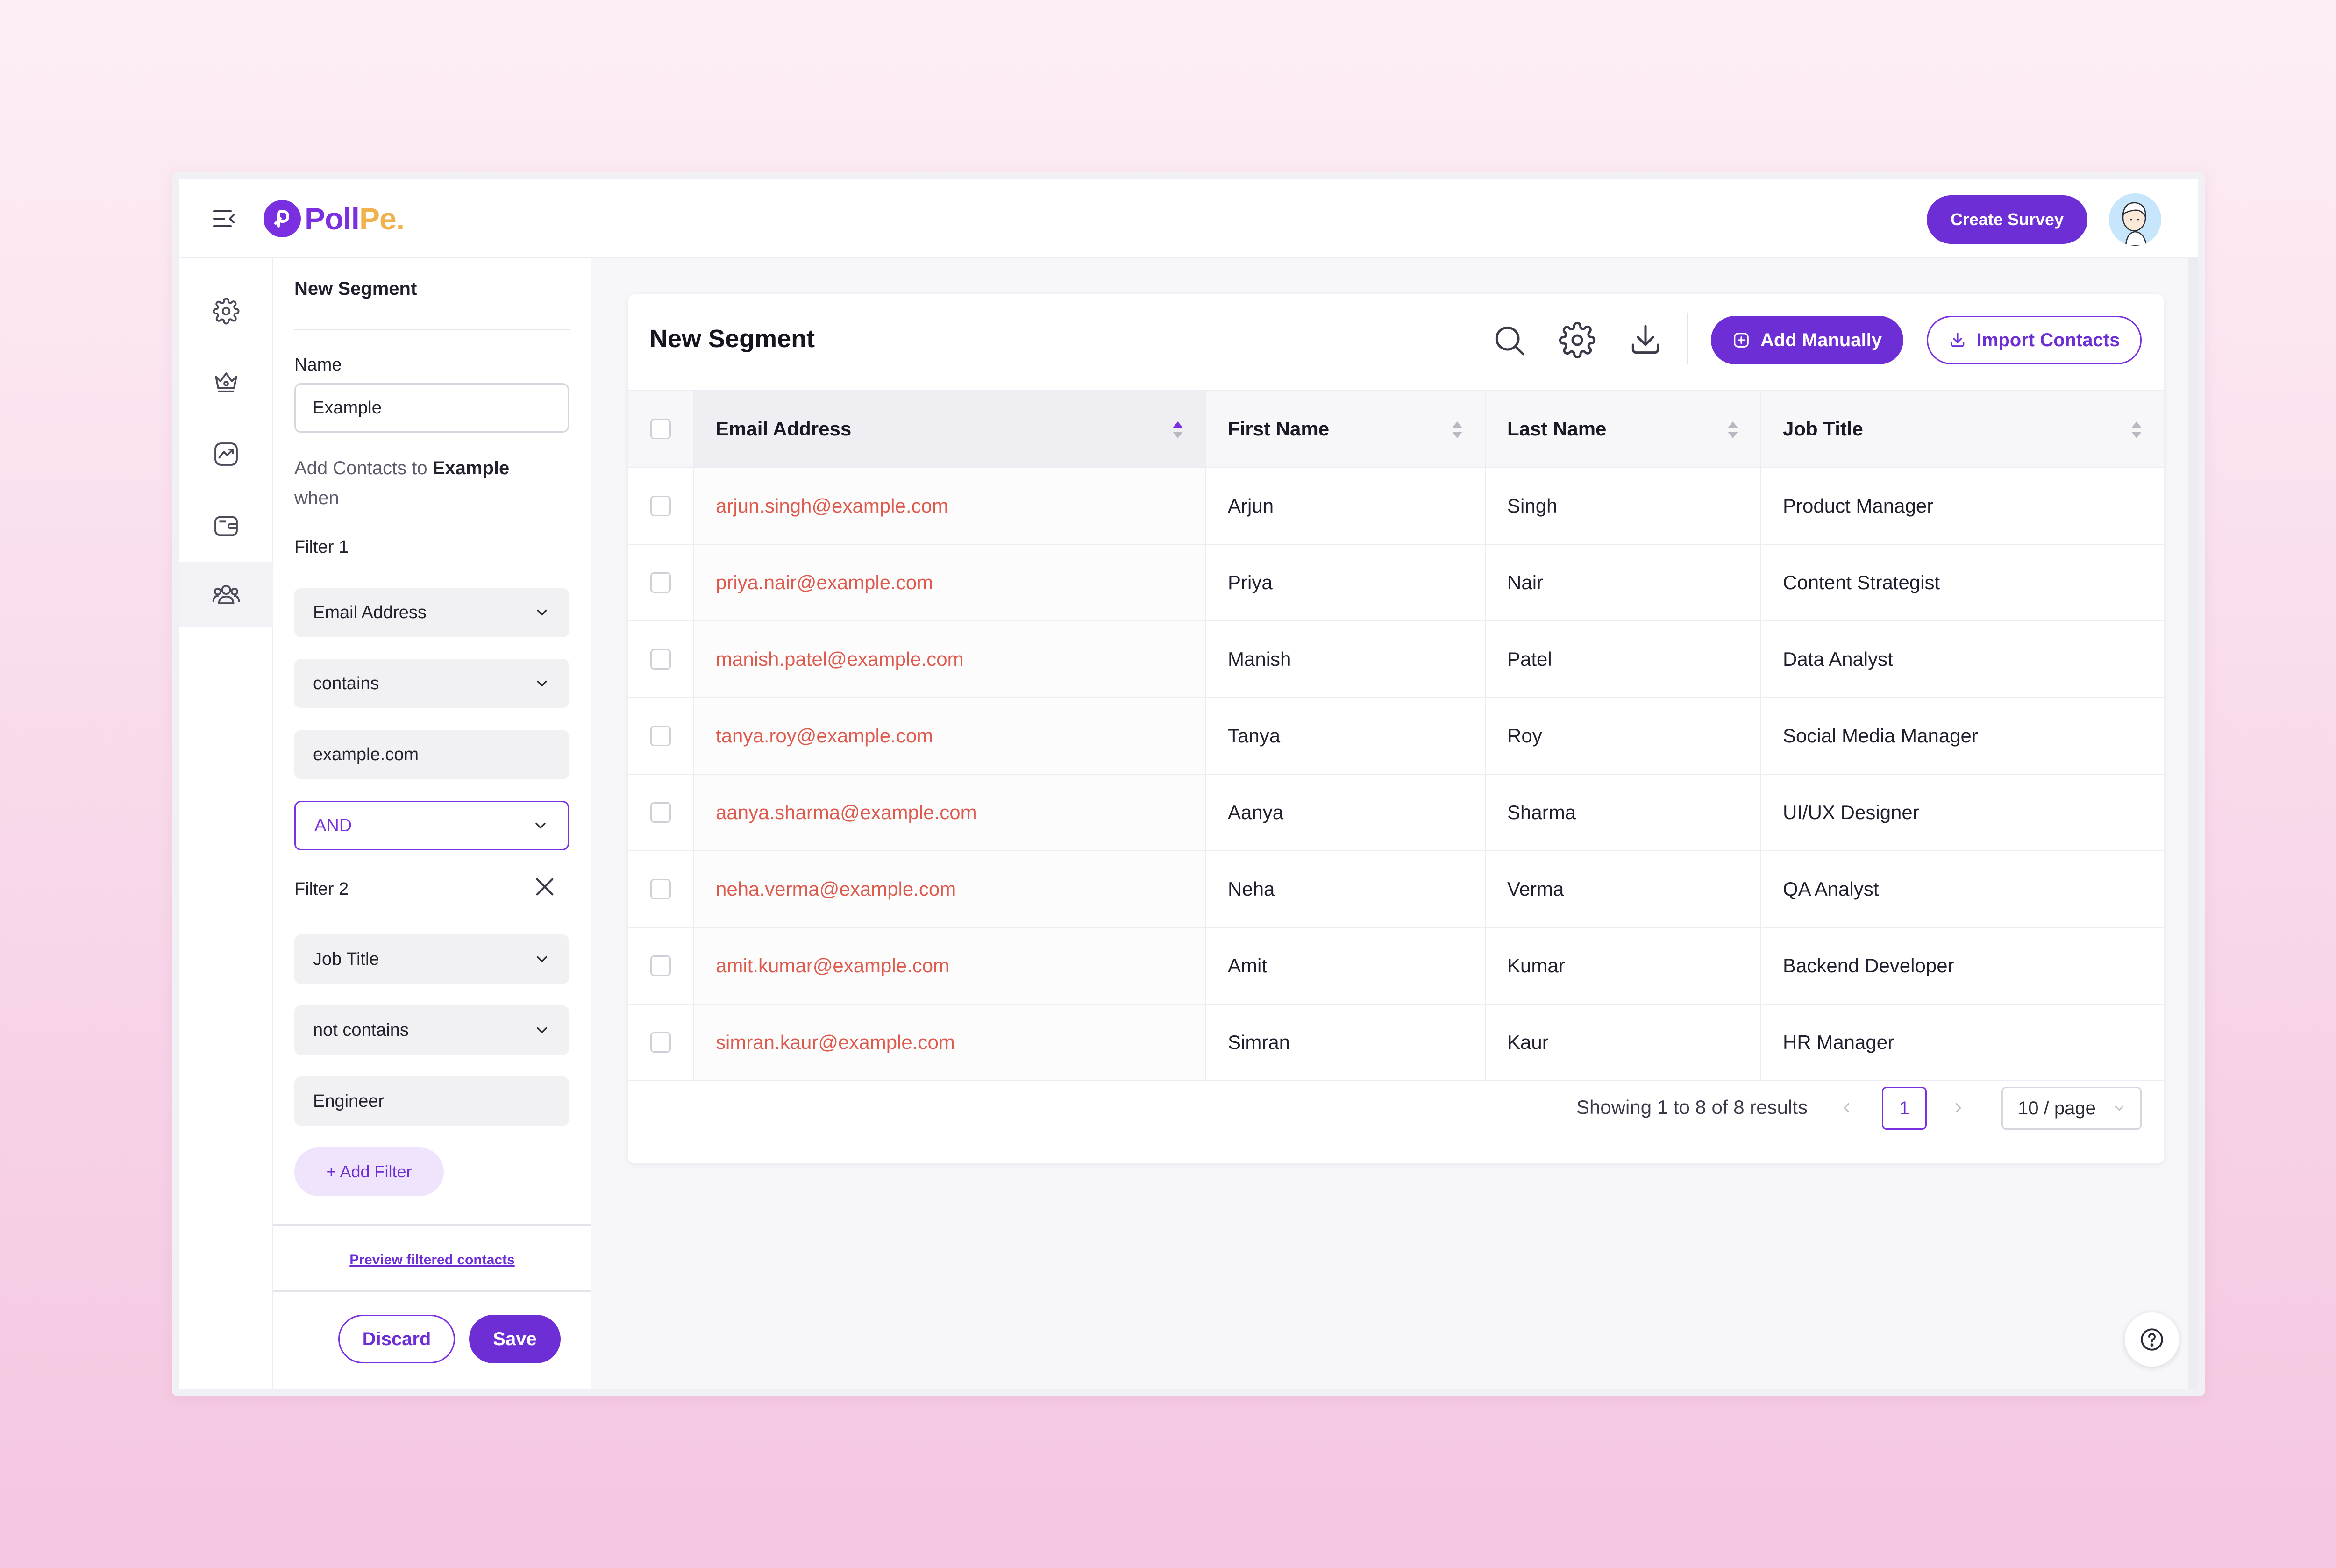 Image resolution: width=2336 pixels, height=1568 pixels. Describe the element at coordinates (370, 612) in the screenshot. I see `filter1-field-value: Email Address` at that location.